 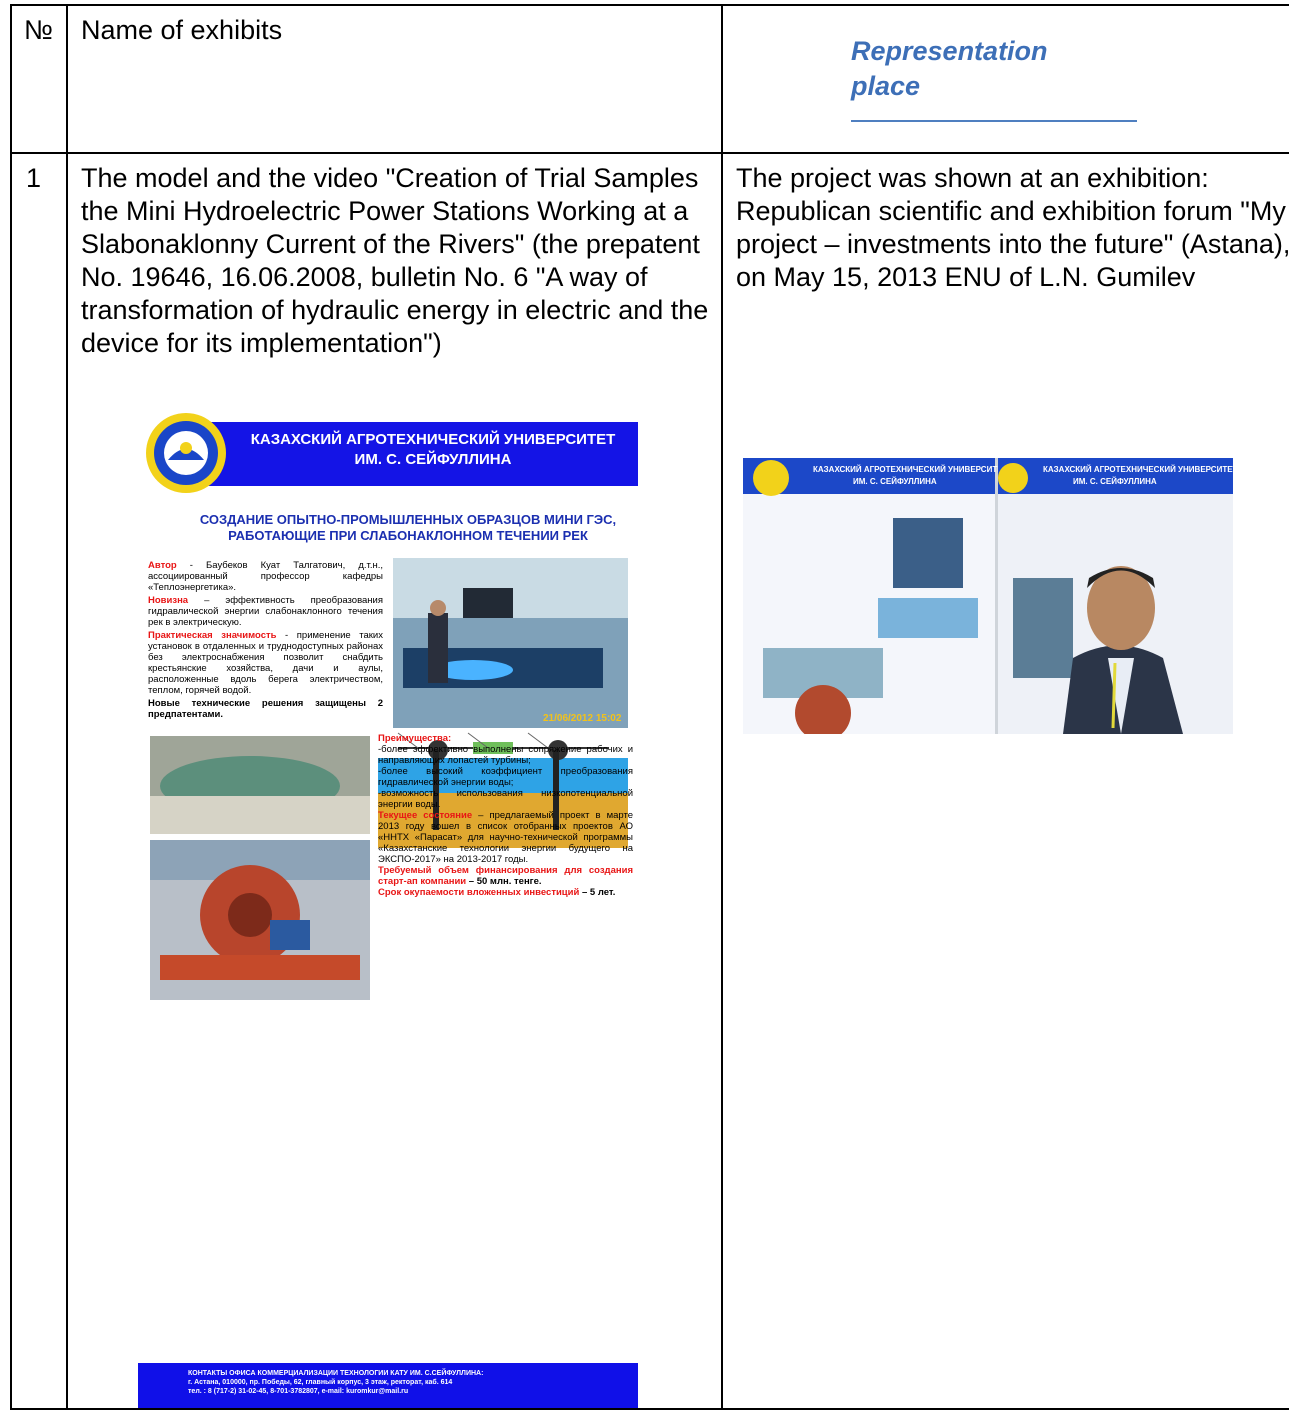 I want to click on payback-label: Срок окупаемости вложенных инвестиций, so click(x=479, y=892).